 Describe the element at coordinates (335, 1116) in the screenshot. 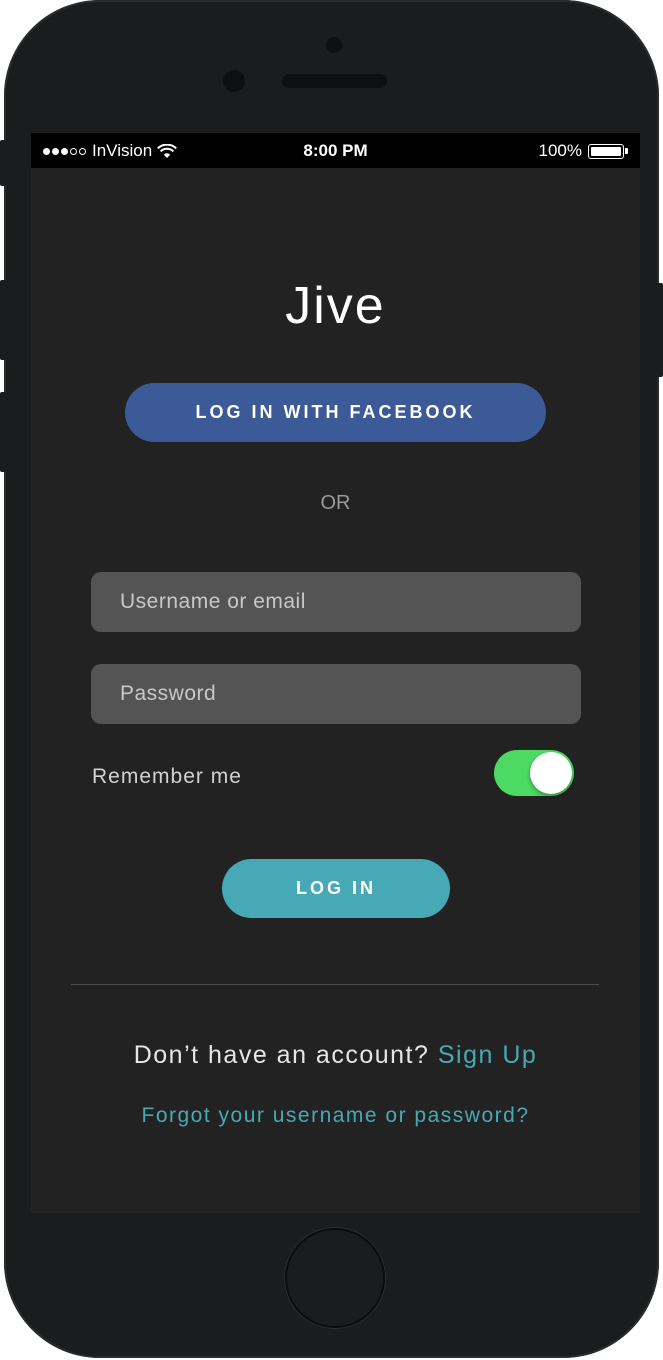

I see `forgot-credentials-link: Forgot your username or password?` at that location.